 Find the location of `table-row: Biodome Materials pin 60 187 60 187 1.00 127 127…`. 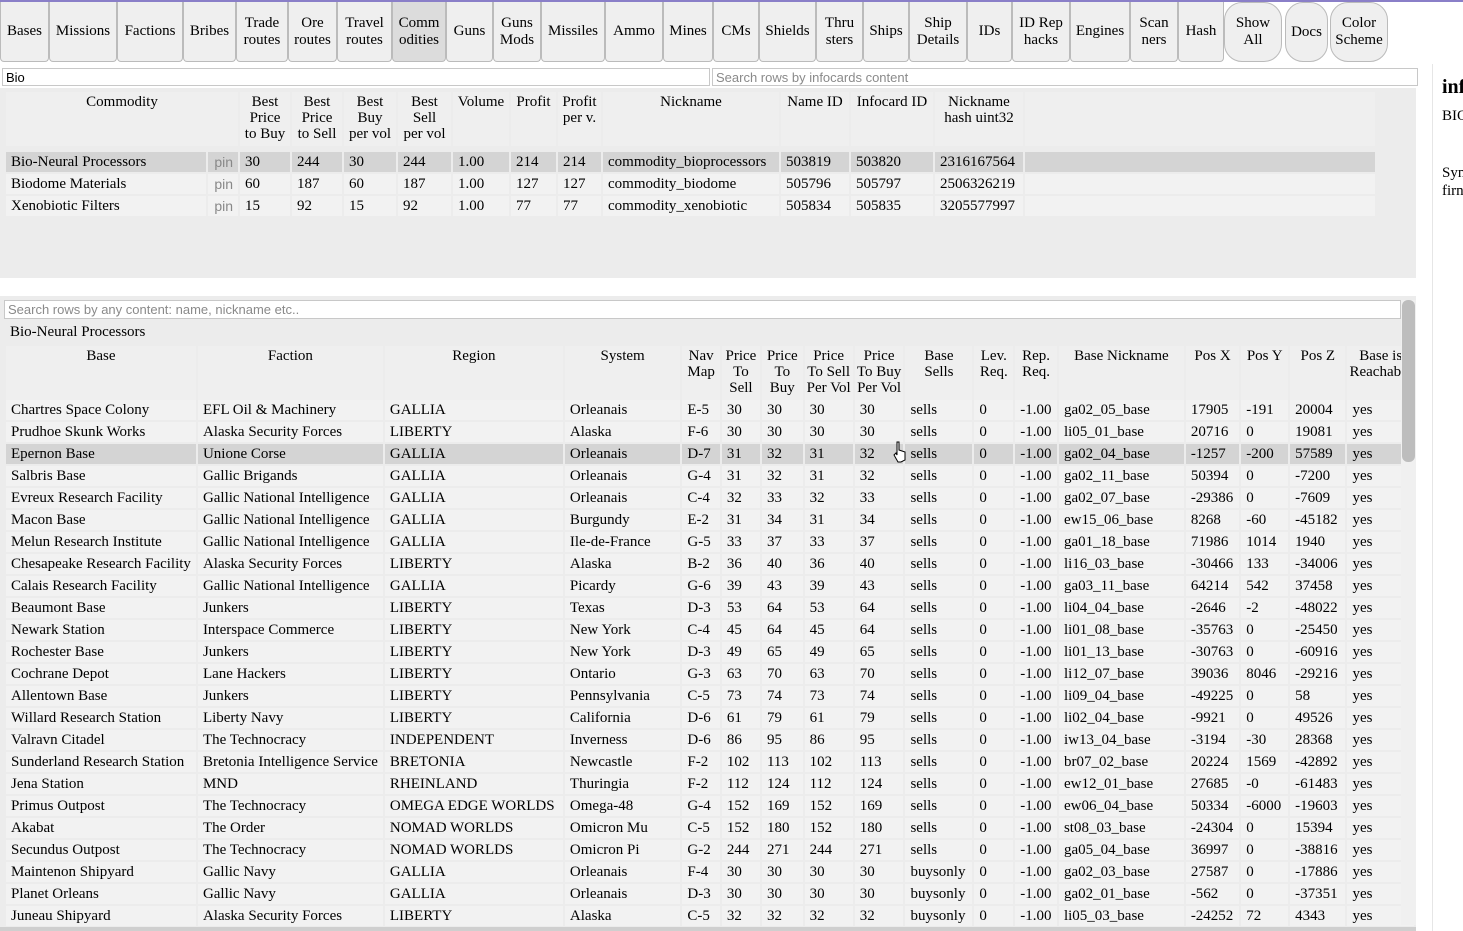

table-row: Biodome Materials pin 60 187 60 187 1.00 127 127… is located at coordinates (690, 185).